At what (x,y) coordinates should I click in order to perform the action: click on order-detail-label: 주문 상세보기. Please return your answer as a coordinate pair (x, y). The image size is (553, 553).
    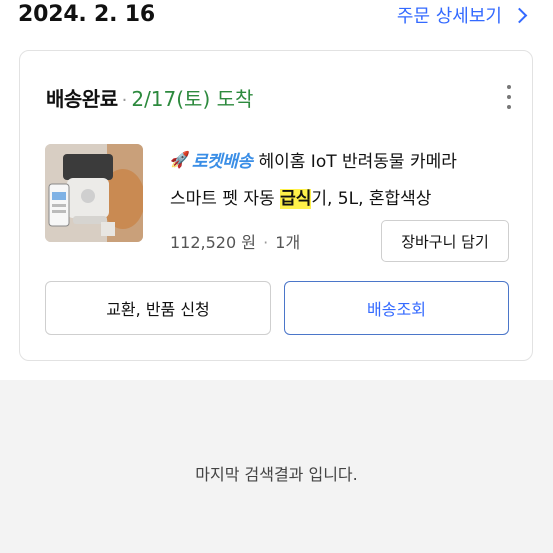
    Looking at the image, I should click on (449, 16).